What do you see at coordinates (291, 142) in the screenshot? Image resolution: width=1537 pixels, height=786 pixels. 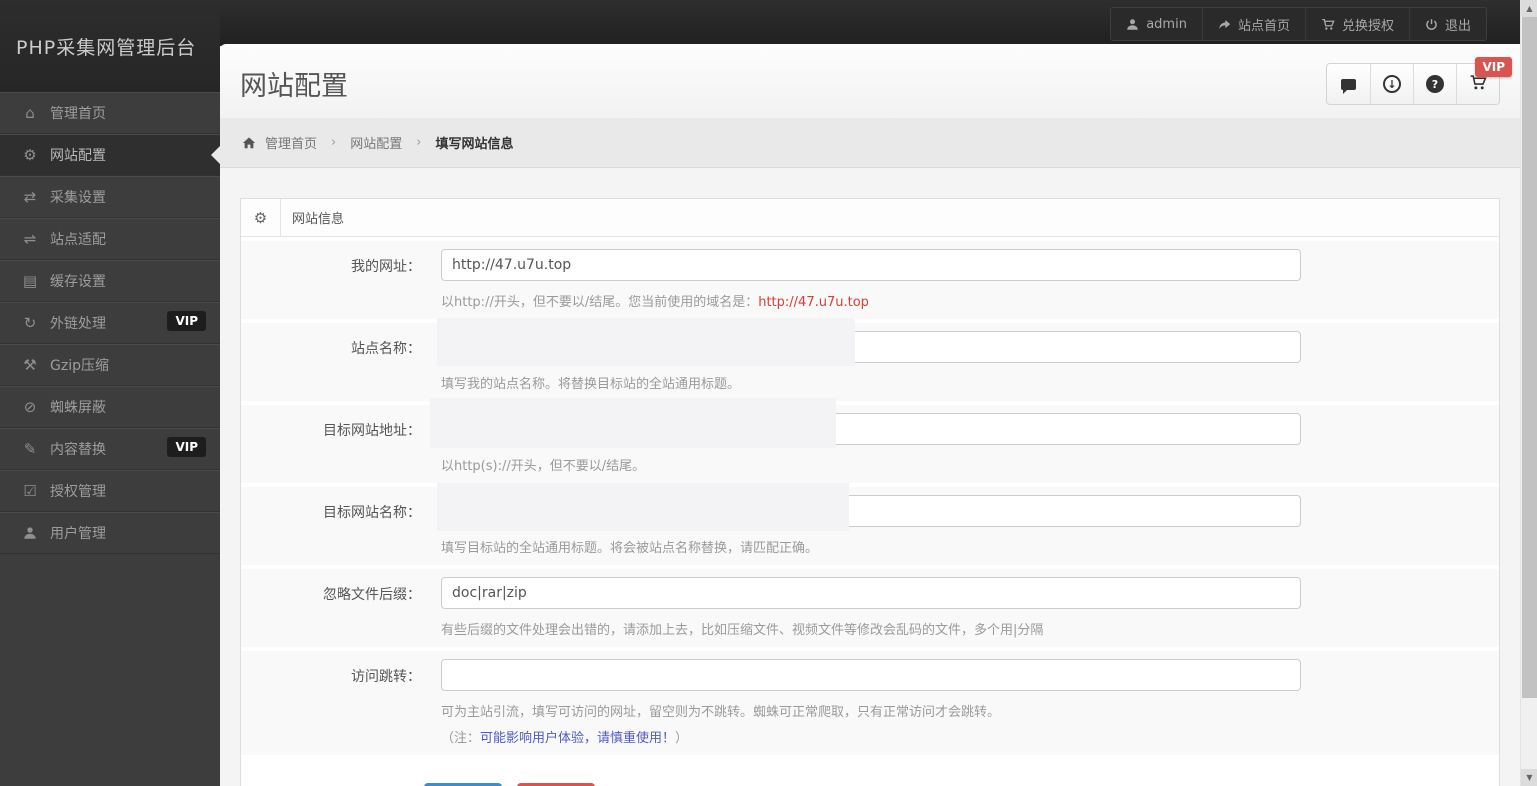 I see `breadcrumb-item: 管理首页` at bounding box center [291, 142].